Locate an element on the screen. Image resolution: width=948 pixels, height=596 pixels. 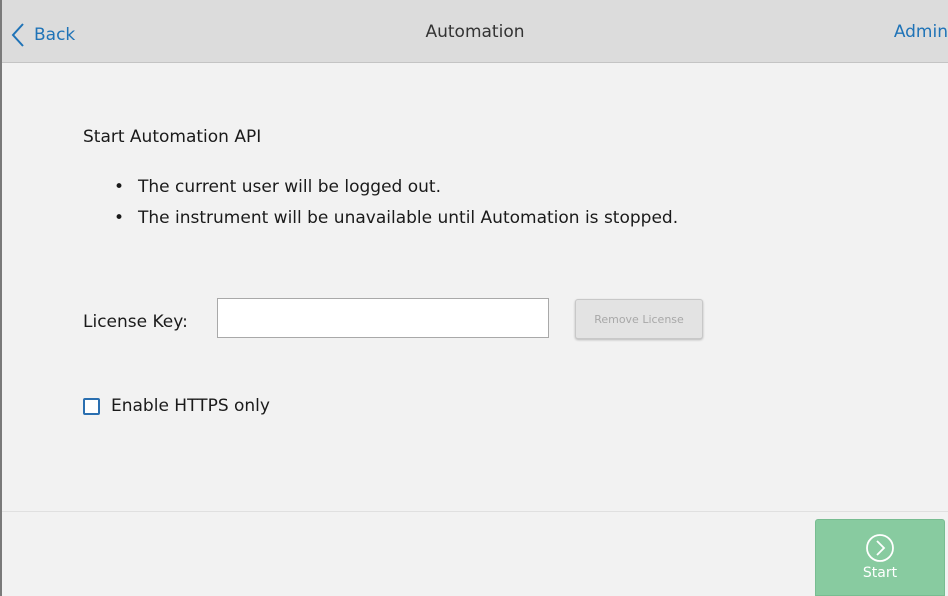
https-only-label: Enable HTTPS only is located at coordinates (190, 406).